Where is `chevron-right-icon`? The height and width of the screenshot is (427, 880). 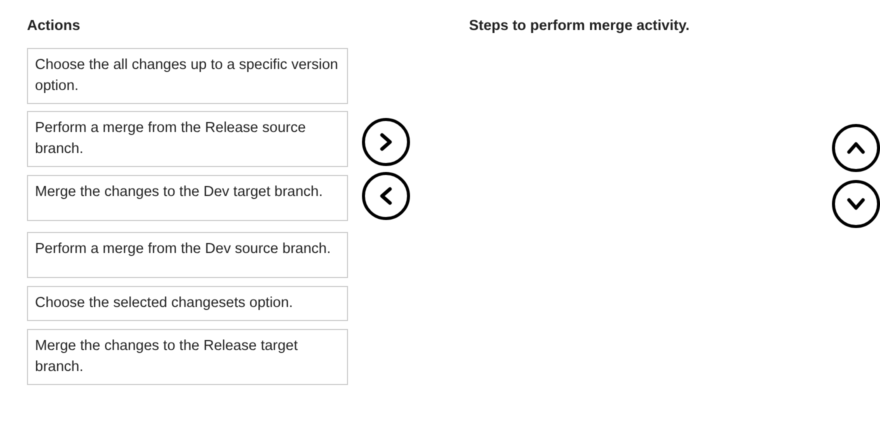 chevron-right-icon is located at coordinates (386, 142).